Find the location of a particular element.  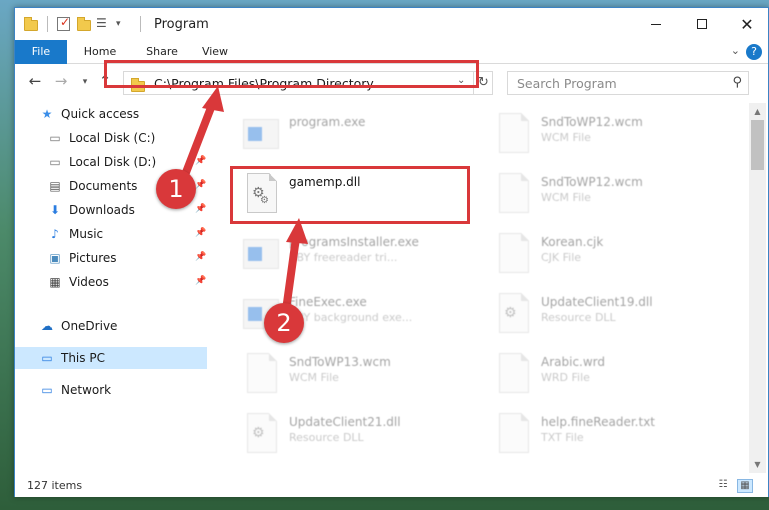

sidebar-item-label: Documents is located at coordinates (103, 186).